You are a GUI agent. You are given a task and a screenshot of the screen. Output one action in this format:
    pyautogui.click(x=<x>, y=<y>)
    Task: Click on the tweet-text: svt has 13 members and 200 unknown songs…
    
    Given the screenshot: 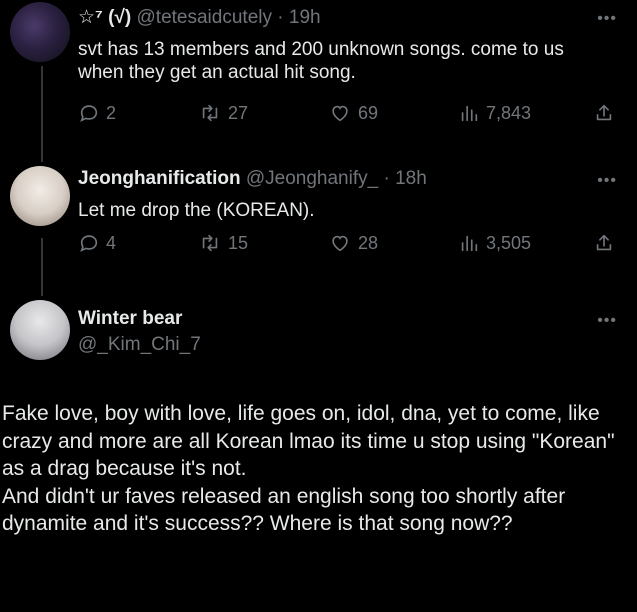 What is the action you would take?
    pyautogui.click(x=321, y=61)
    